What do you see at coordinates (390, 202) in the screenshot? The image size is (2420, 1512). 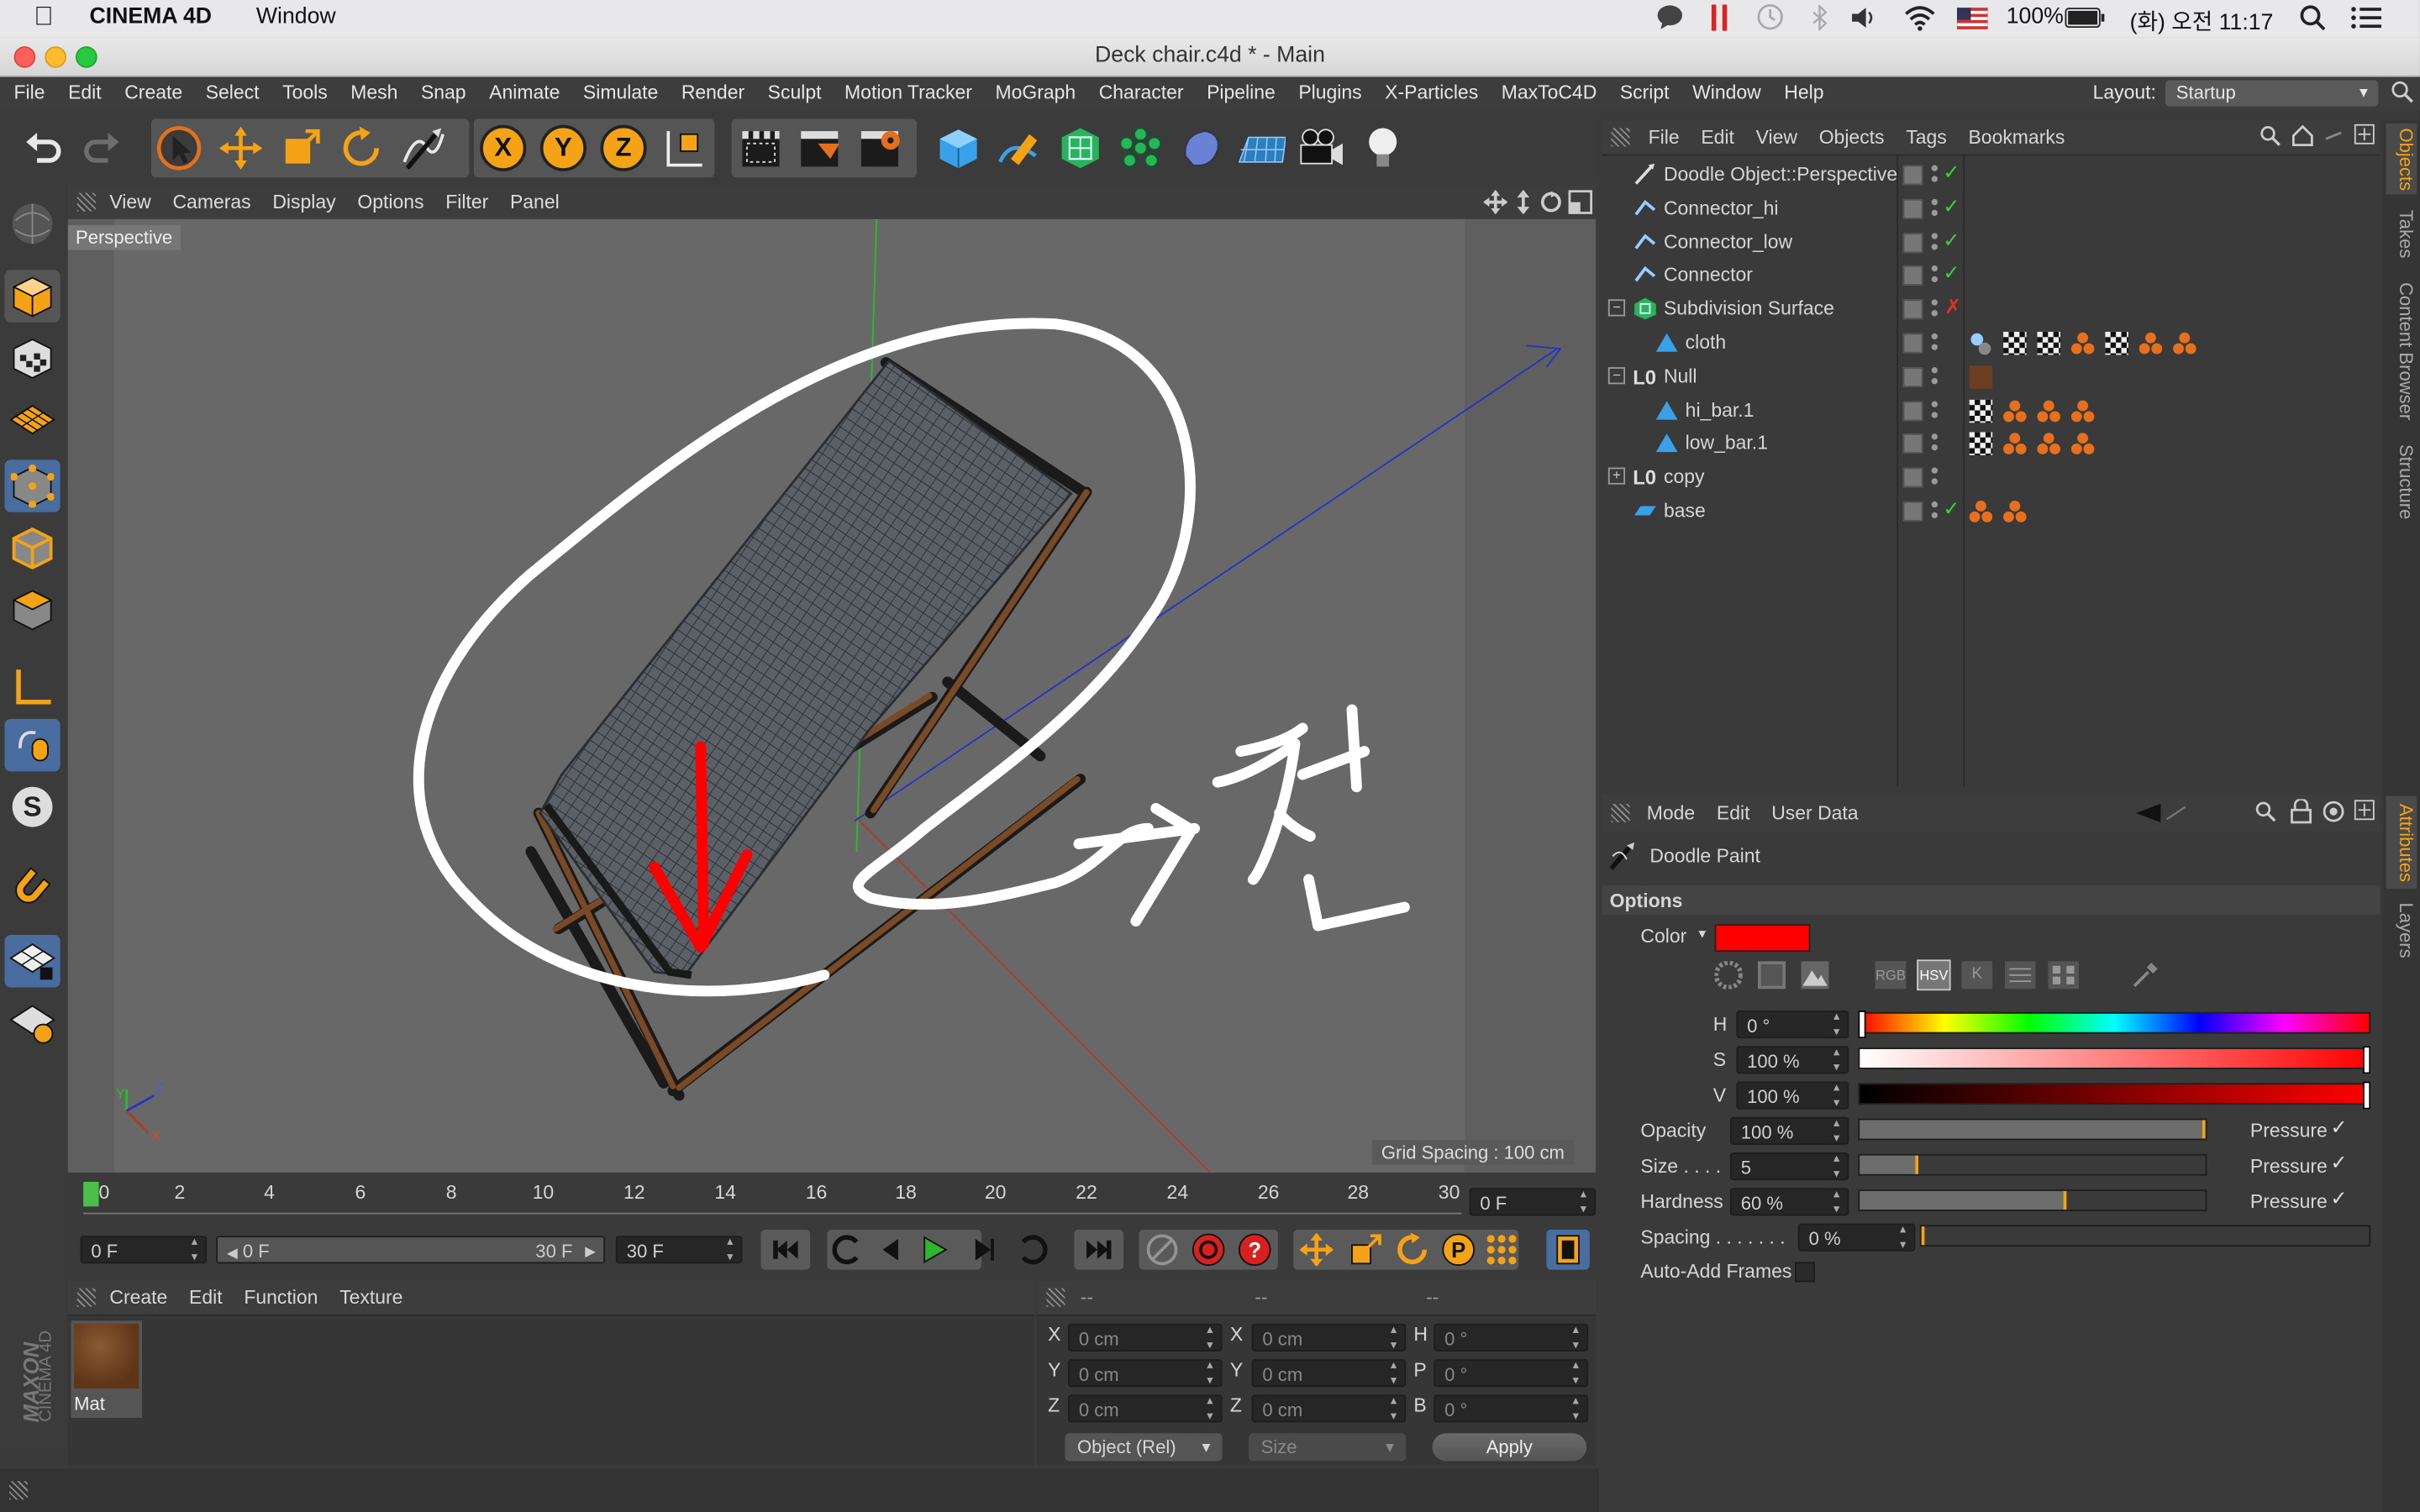 I see `viewport-menu-options: Options` at bounding box center [390, 202].